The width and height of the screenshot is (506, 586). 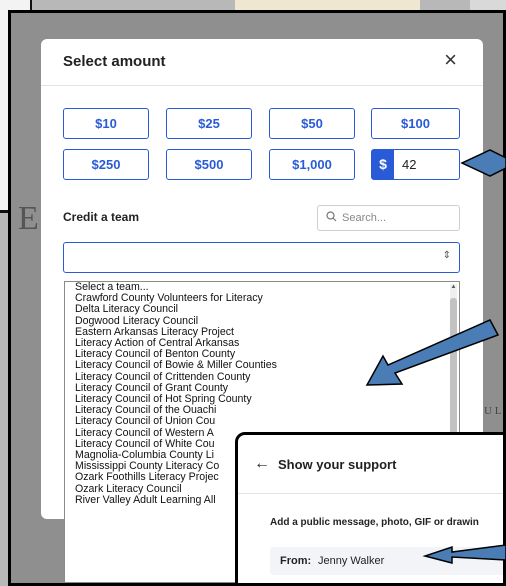 I want to click on arrow-to-custom-amount, so click(x=483, y=163).